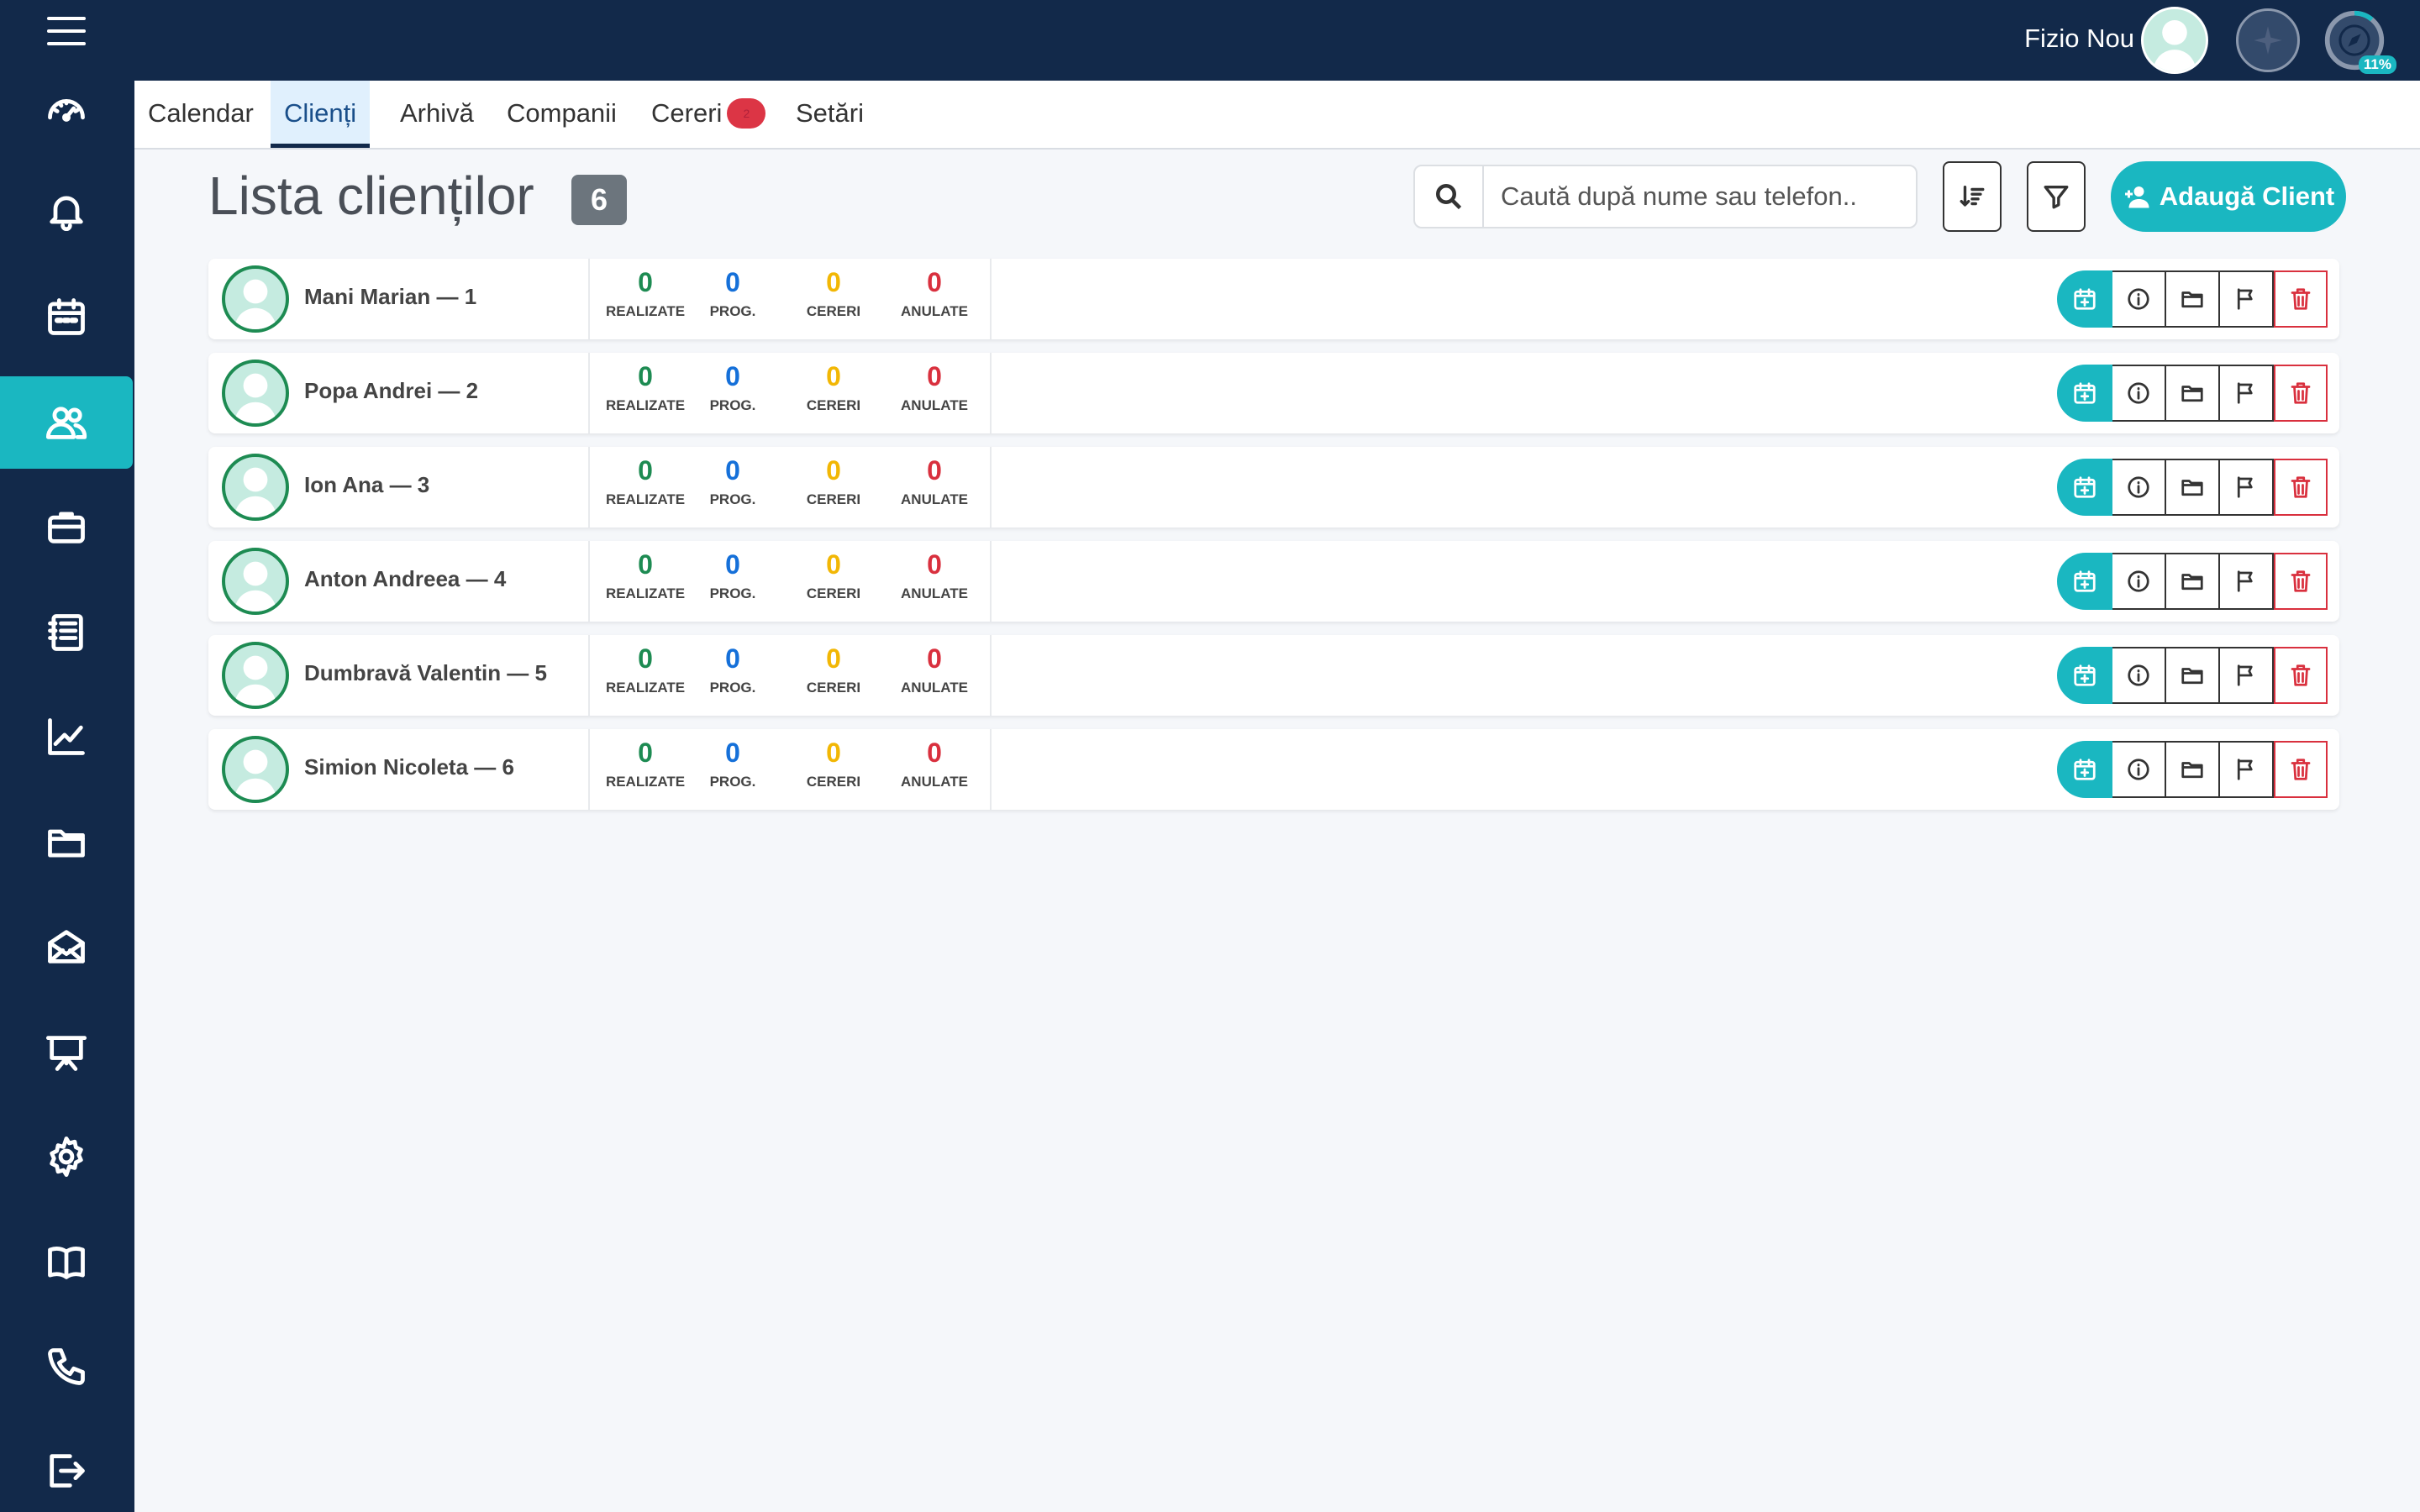 The image size is (2420, 1512). Describe the element at coordinates (2174, 40) in the screenshot. I see `user-avatar` at that location.